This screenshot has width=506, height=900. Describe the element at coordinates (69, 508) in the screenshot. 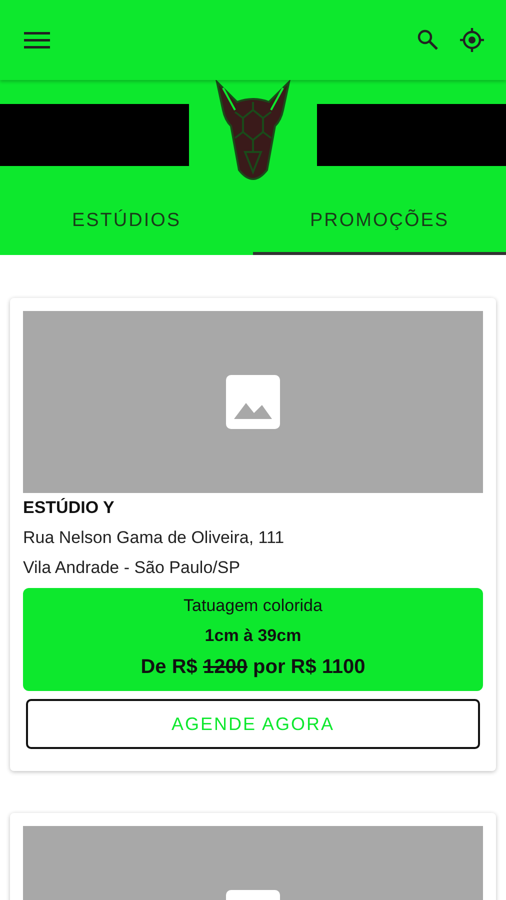

I see `studio-name: ESTÚDIO Y` at that location.